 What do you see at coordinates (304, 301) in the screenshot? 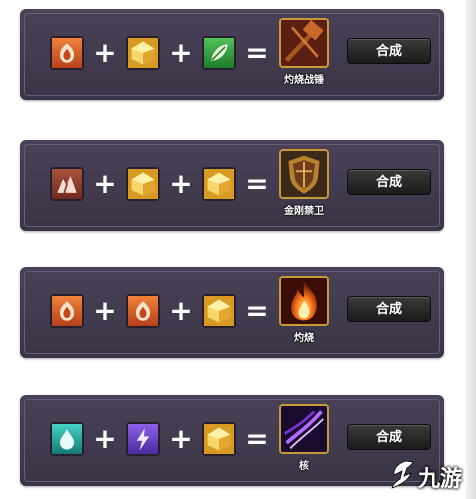
I see `flame-icon` at bounding box center [304, 301].